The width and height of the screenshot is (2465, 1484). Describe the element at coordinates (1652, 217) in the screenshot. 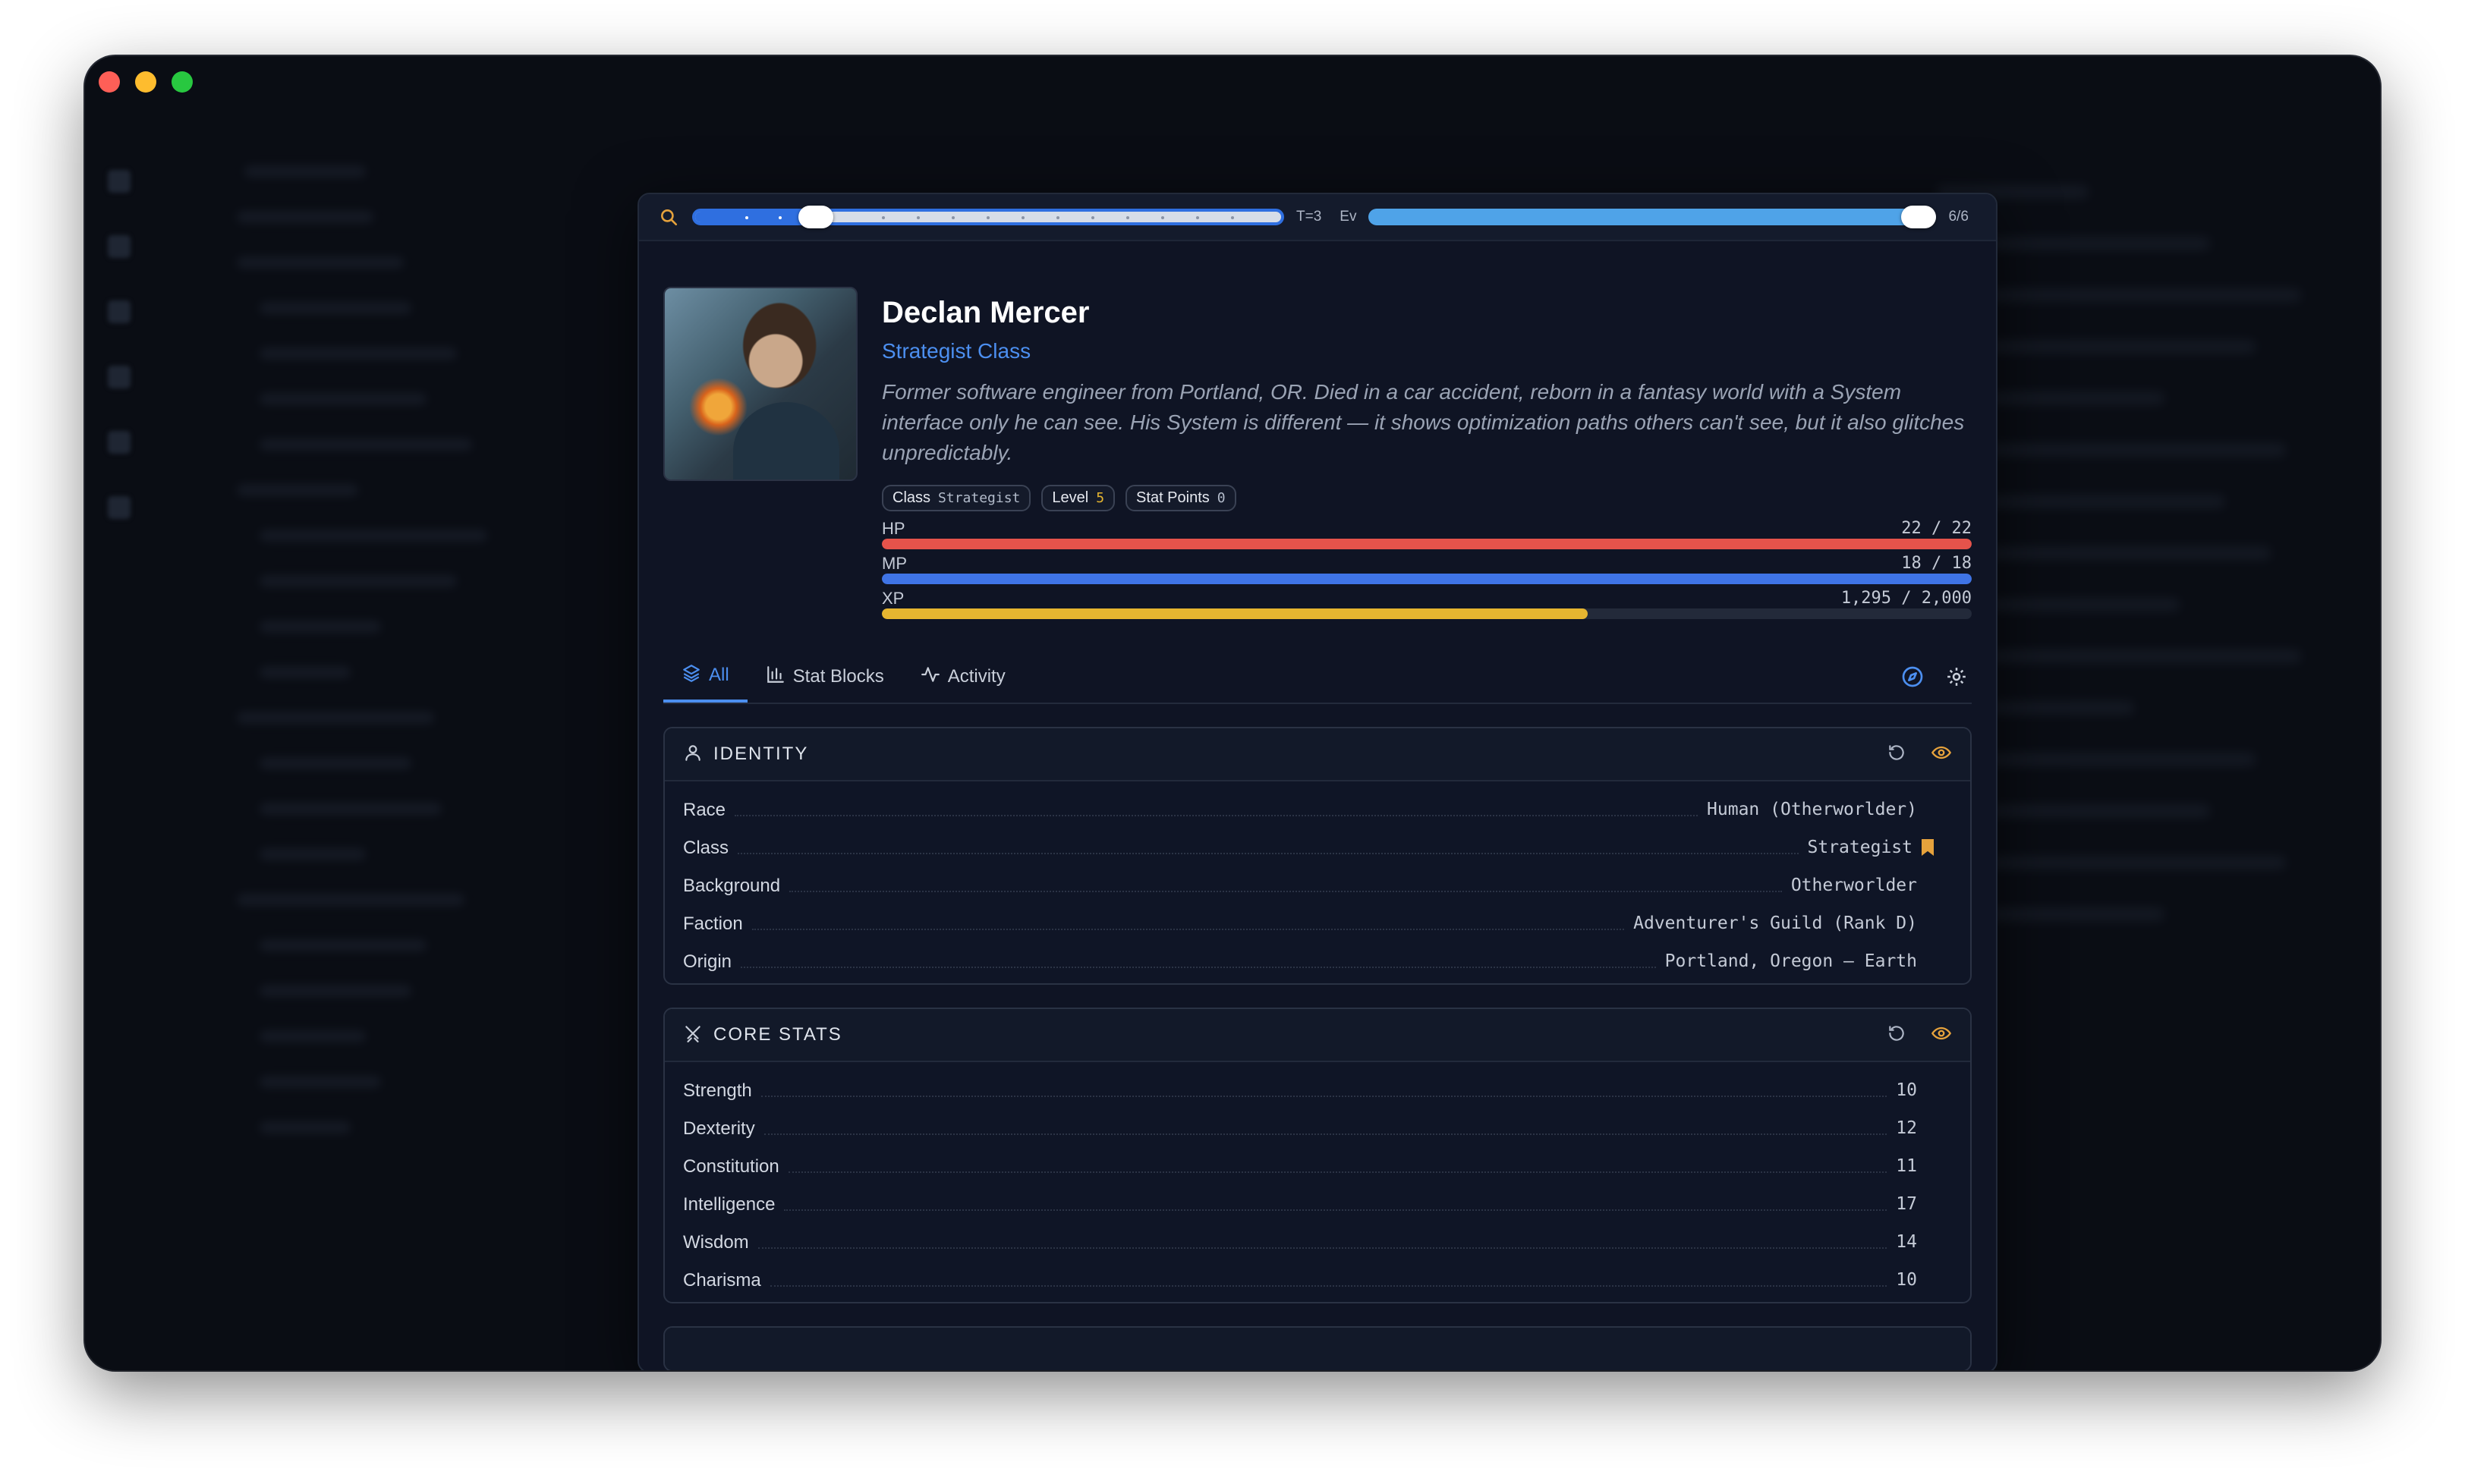

I see `ev-slider` at that location.